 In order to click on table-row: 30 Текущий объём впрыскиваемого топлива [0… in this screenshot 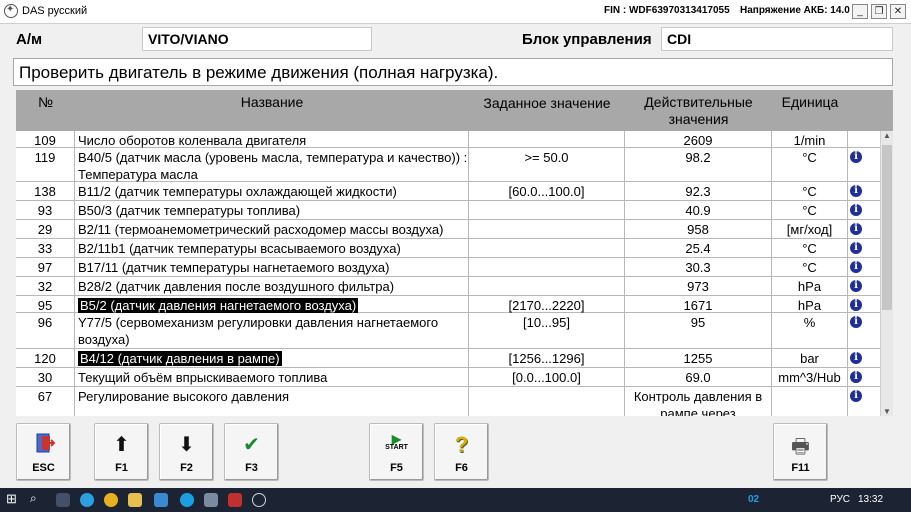, I will do `click(448, 377)`.